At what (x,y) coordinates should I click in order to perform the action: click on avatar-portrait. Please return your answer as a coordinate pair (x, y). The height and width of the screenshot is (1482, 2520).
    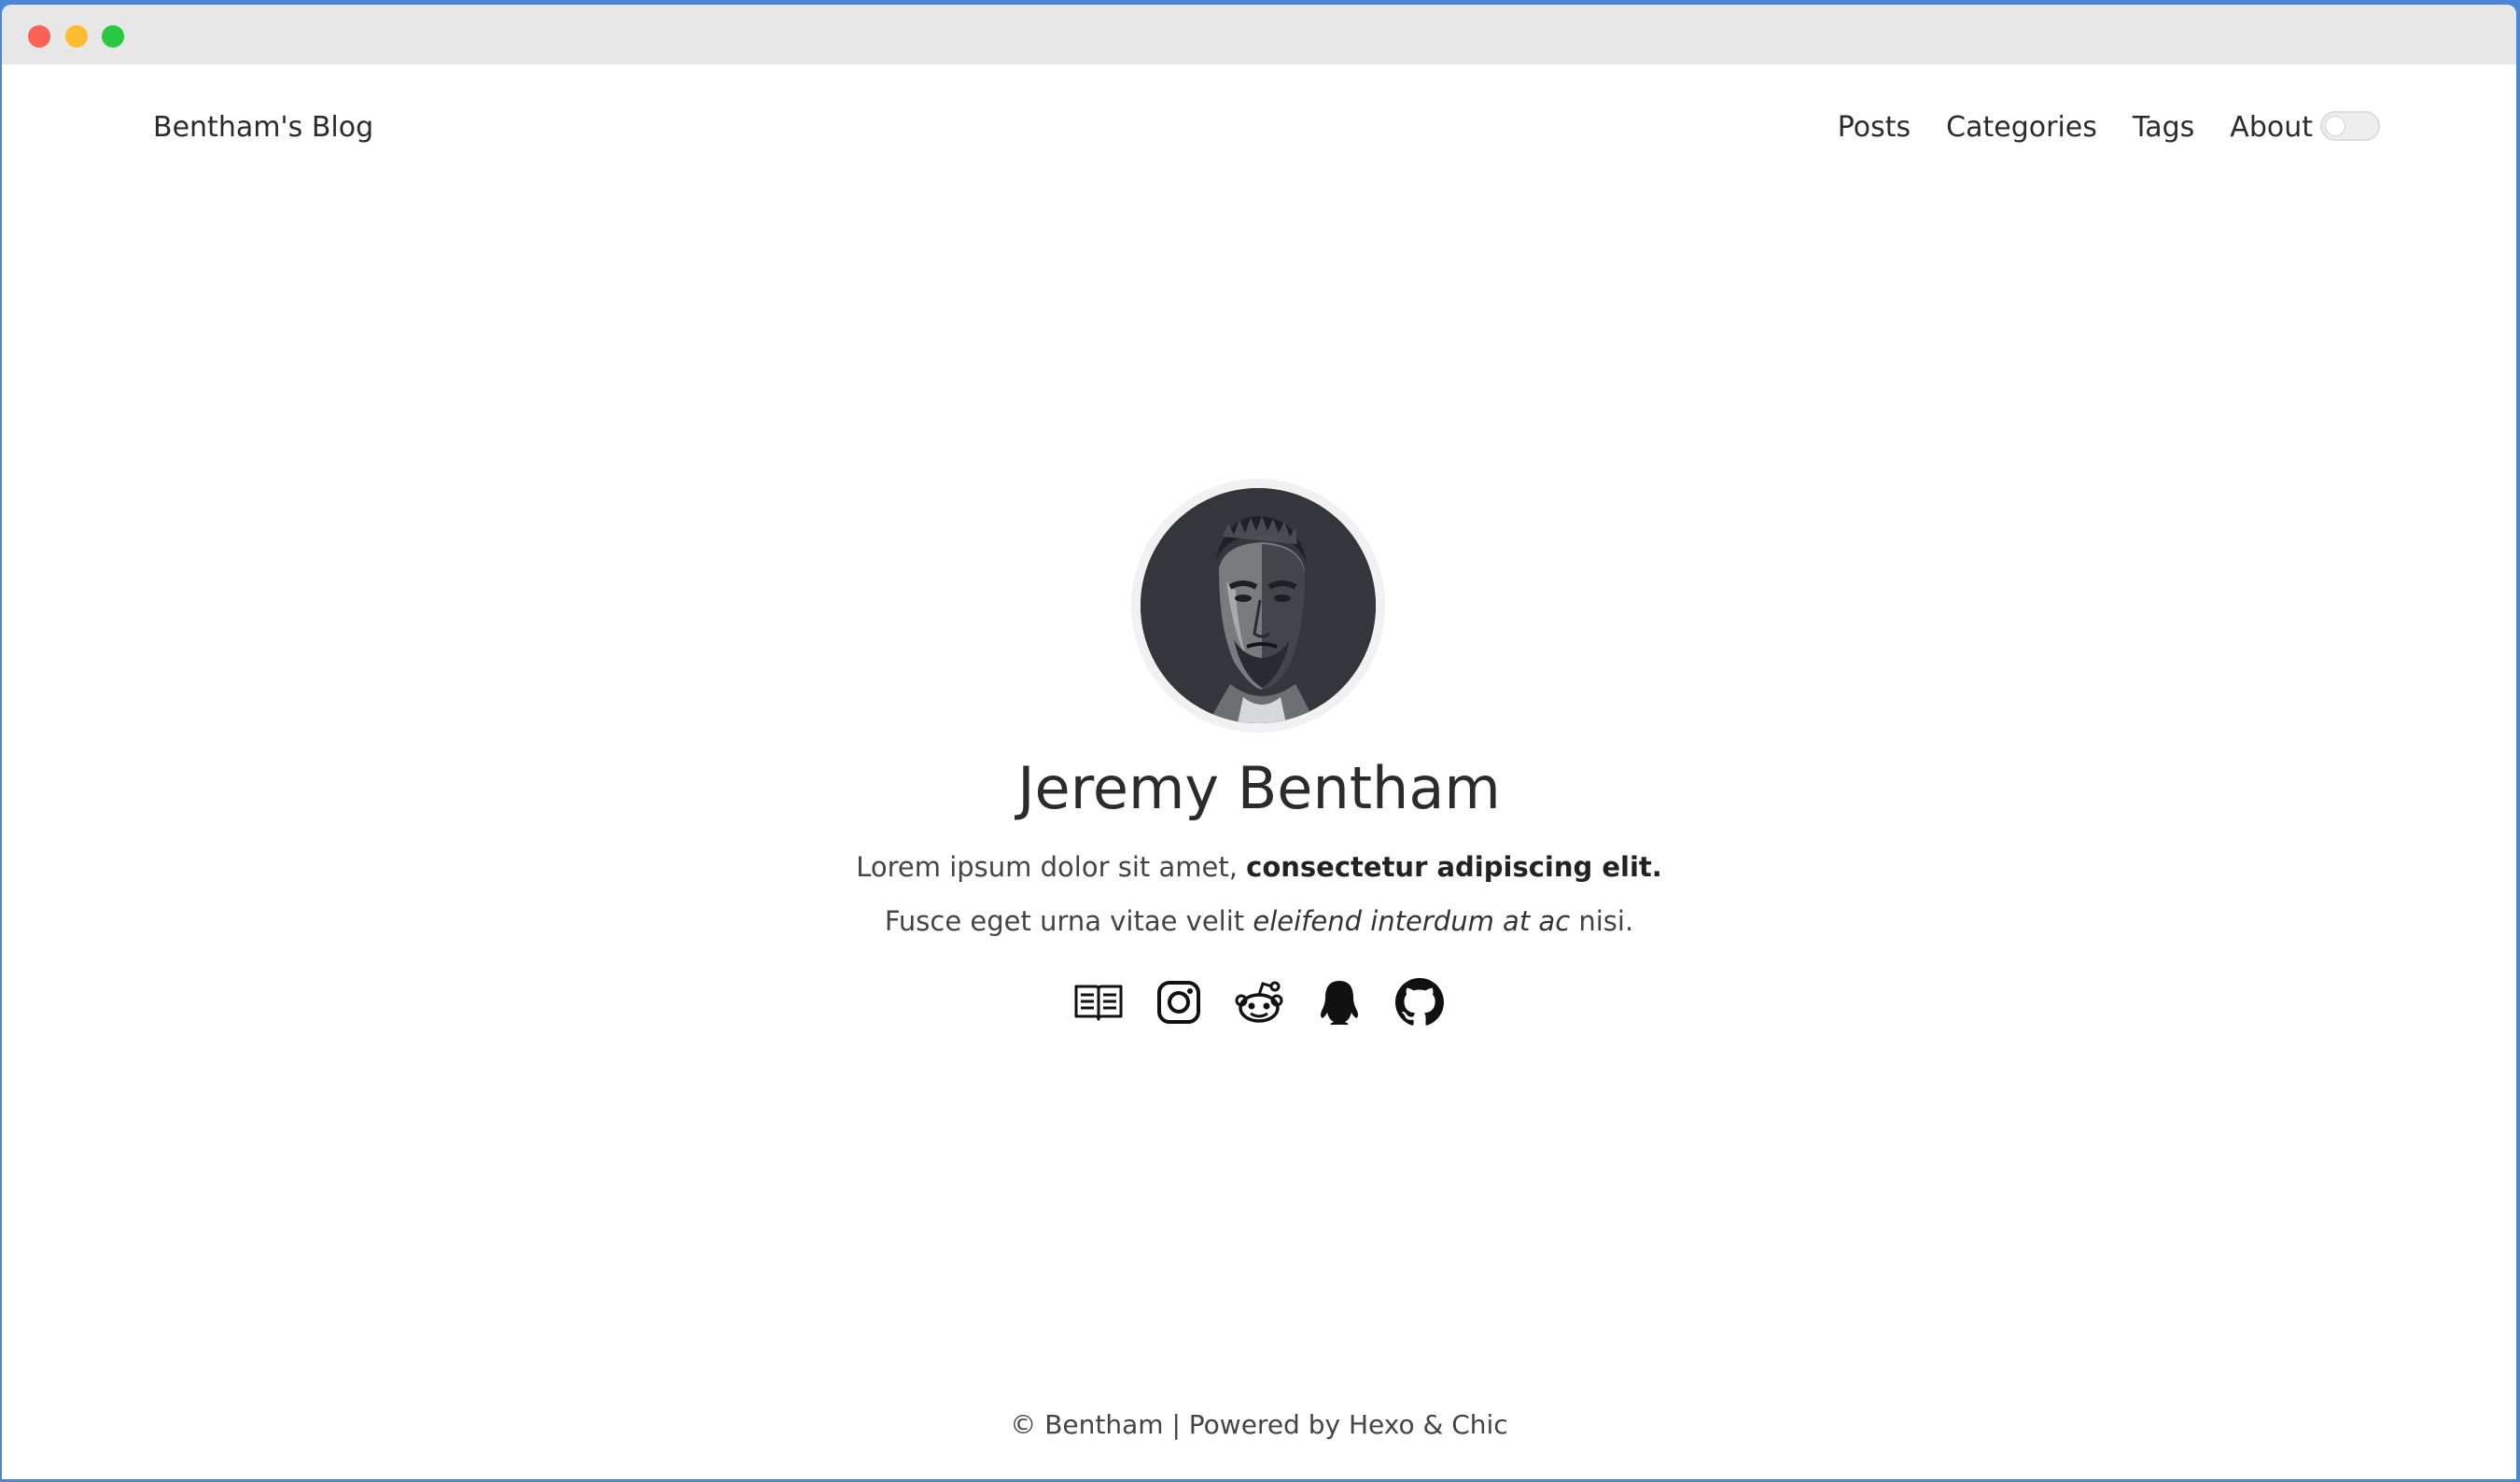
    Looking at the image, I should click on (1258, 605).